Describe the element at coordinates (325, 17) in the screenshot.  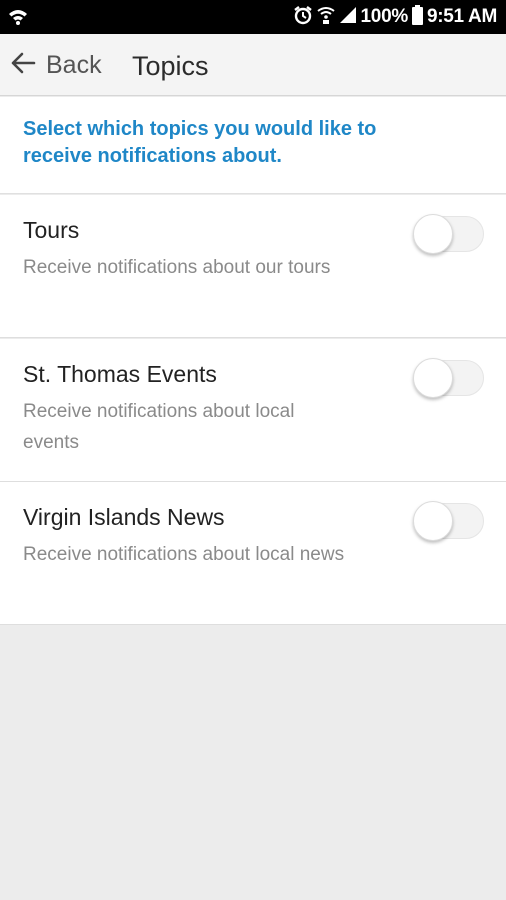
I see `wifi-calling-icon` at that location.